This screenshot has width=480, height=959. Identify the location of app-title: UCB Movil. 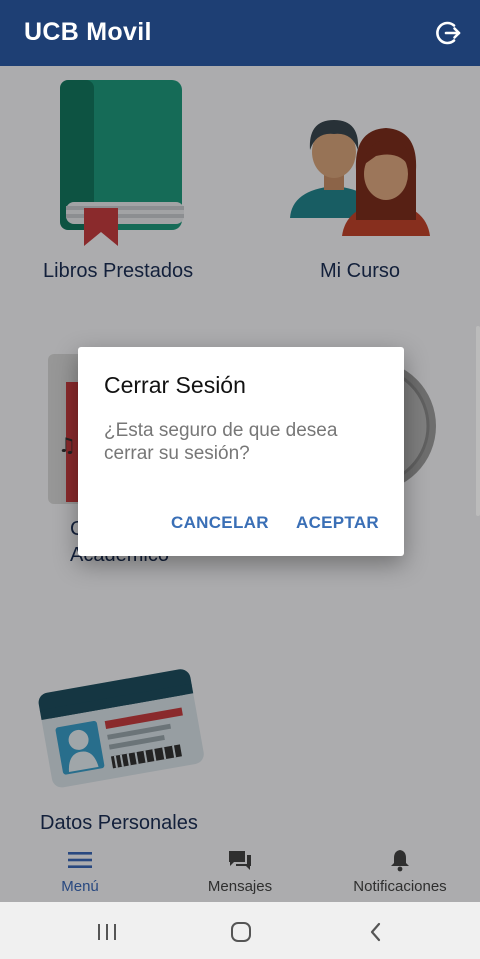
(88, 32).